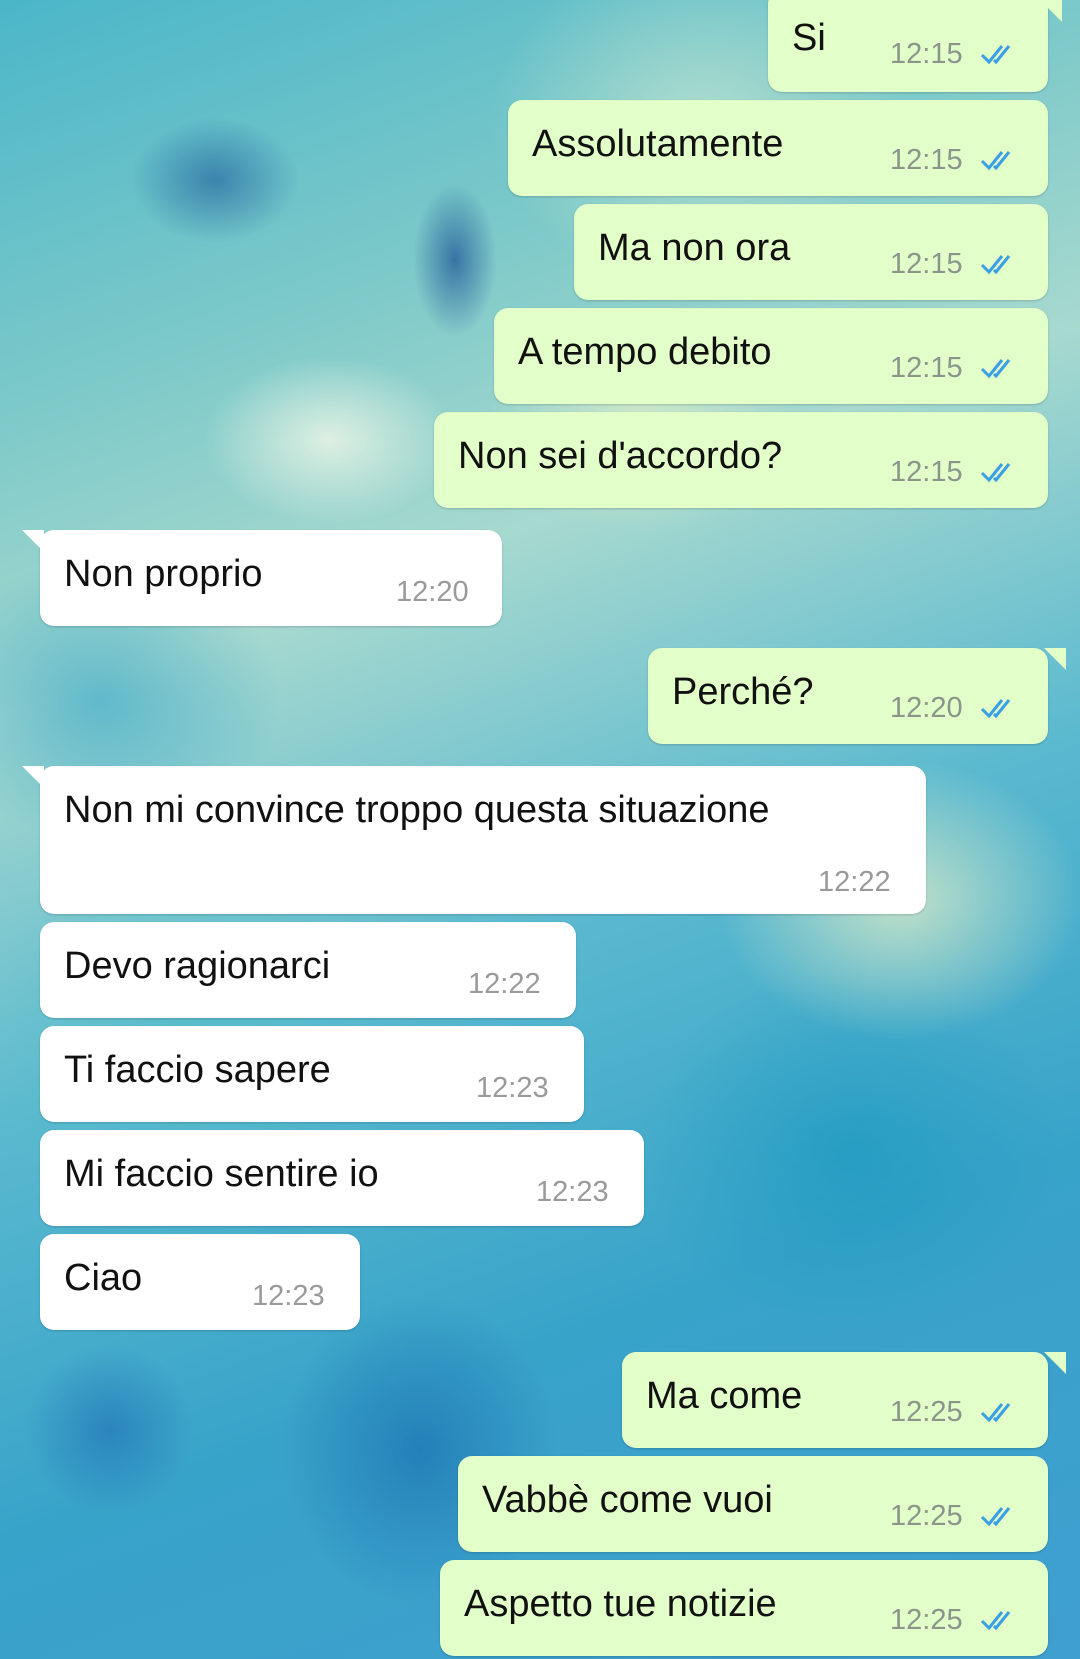 The width and height of the screenshot is (1080, 1659). Describe the element at coordinates (620, 1604) in the screenshot. I see `message-text: Aspetto tue notizie` at that location.